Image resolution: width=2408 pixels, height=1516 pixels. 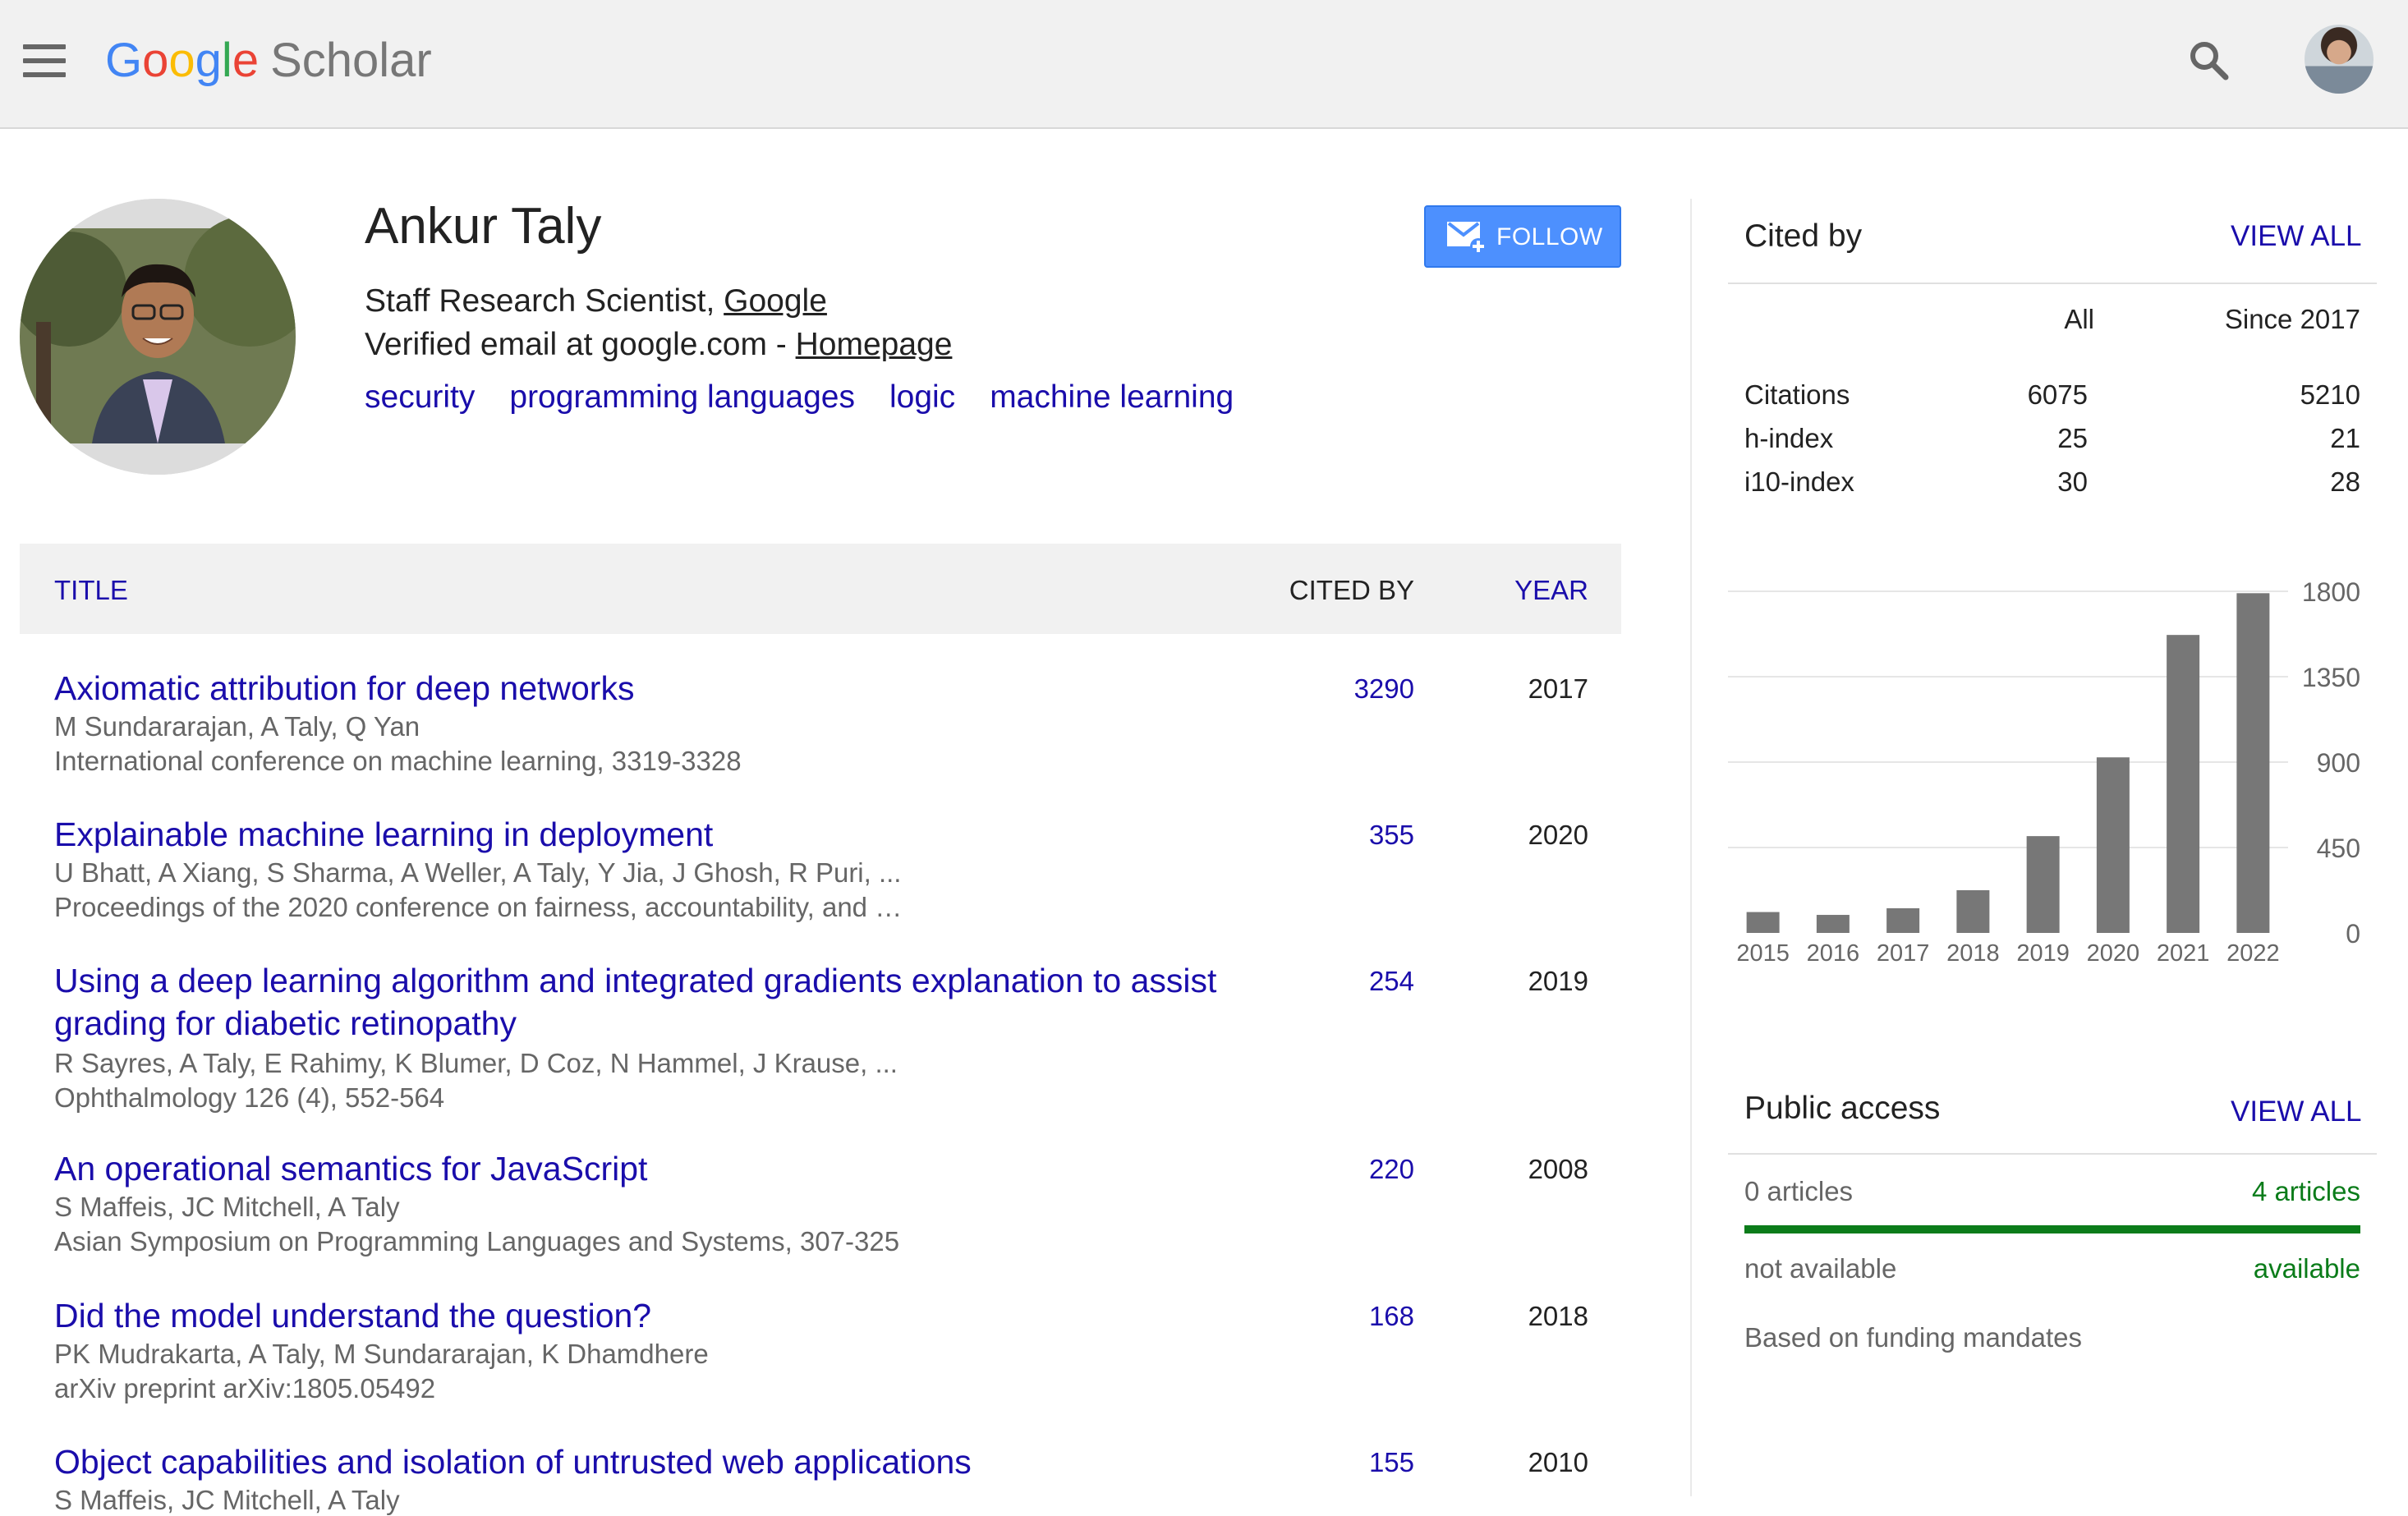 I want to click on not-available-label: not available, so click(x=1820, y=1268).